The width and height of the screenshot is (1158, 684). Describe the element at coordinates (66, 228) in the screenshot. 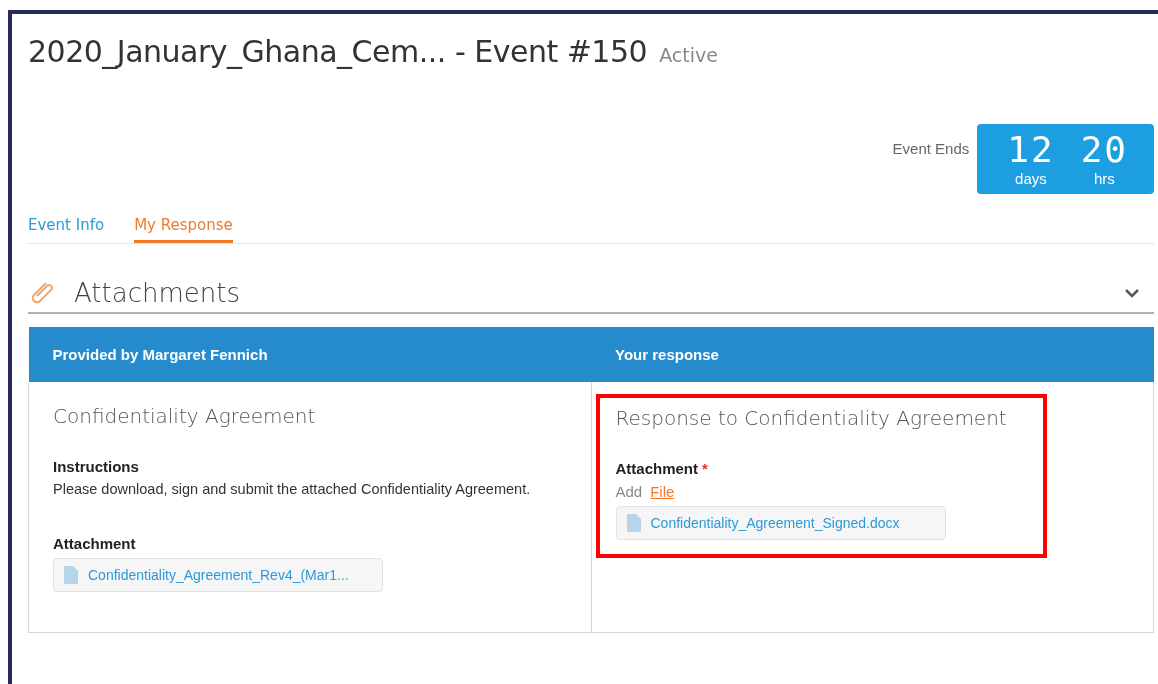

I see `tab: Event Info` at that location.